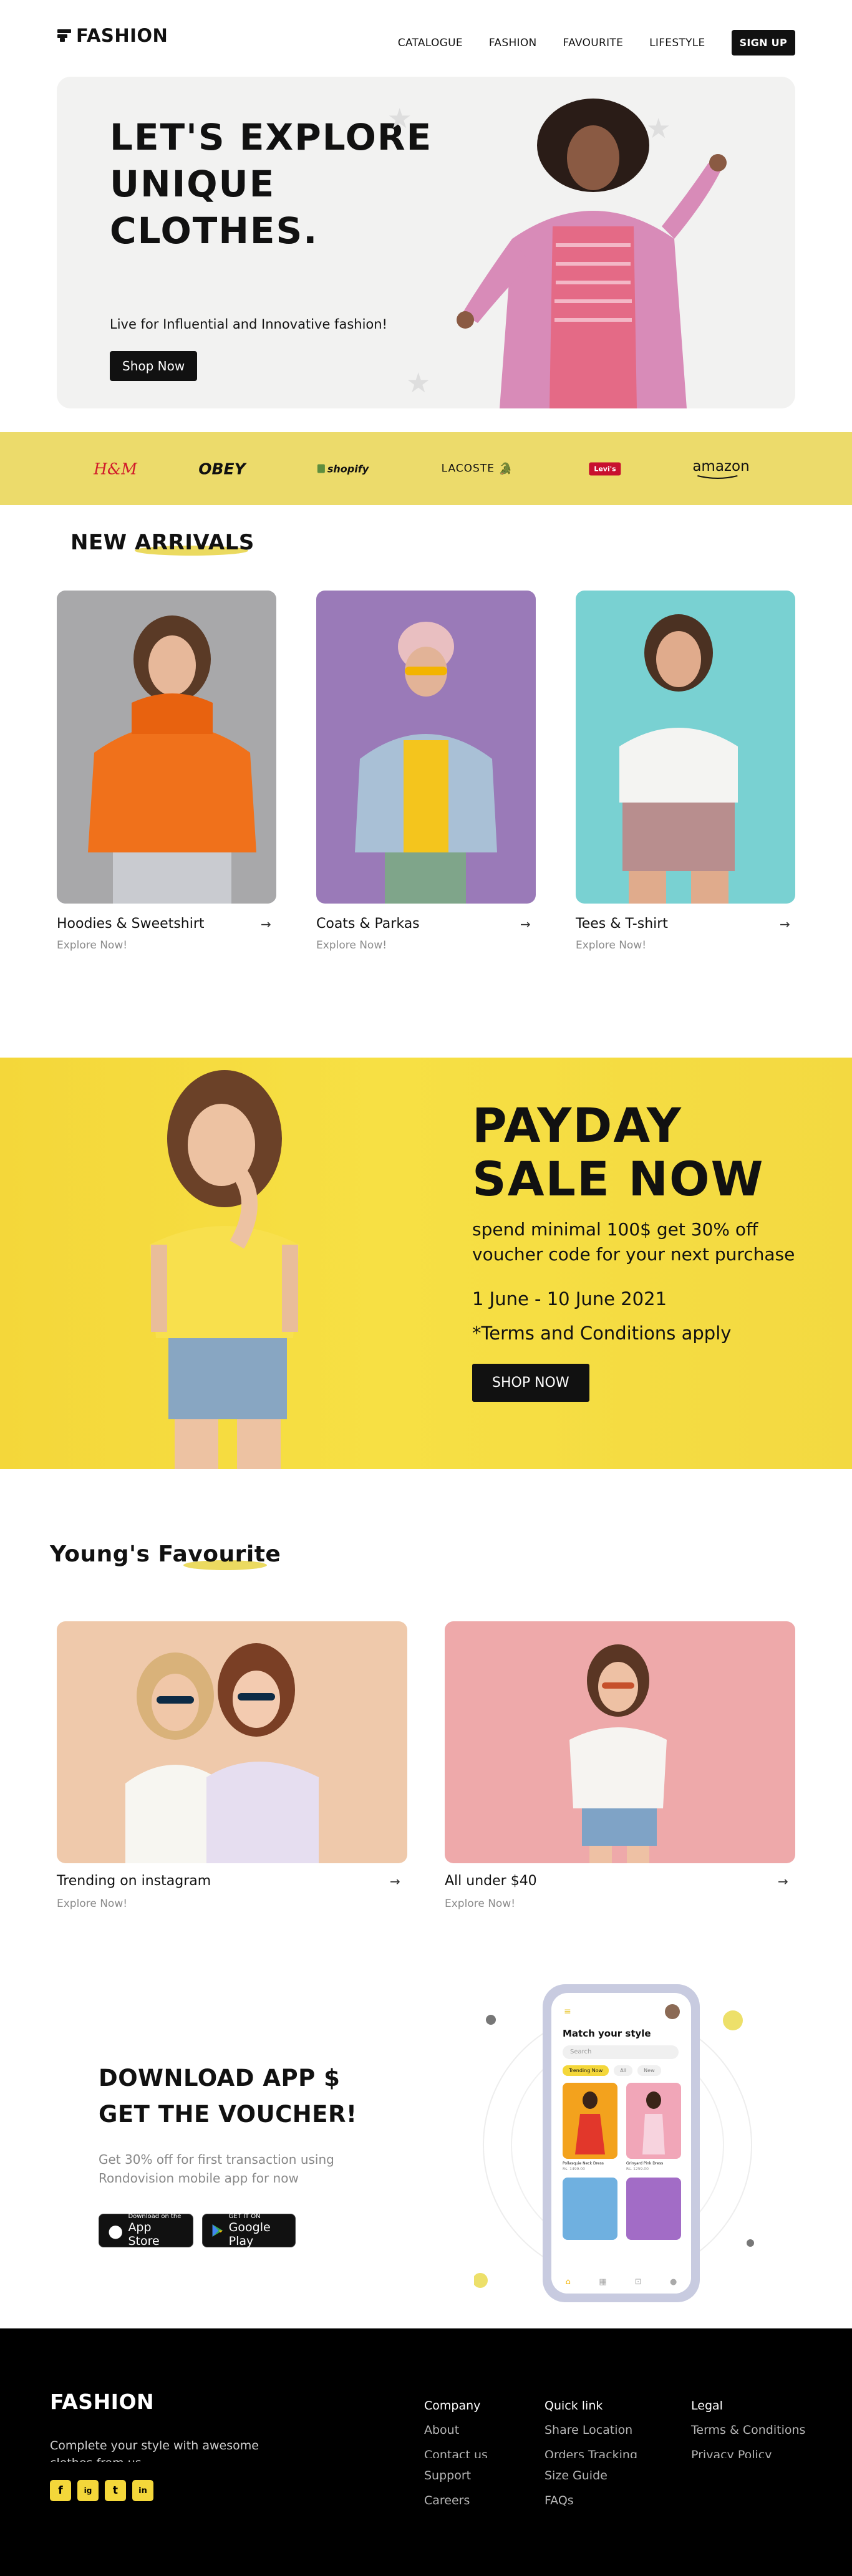 This screenshot has width=852, height=2576. Describe the element at coordinates (224, 1269) in the screenshot. I see `payday-model-image` at that location.